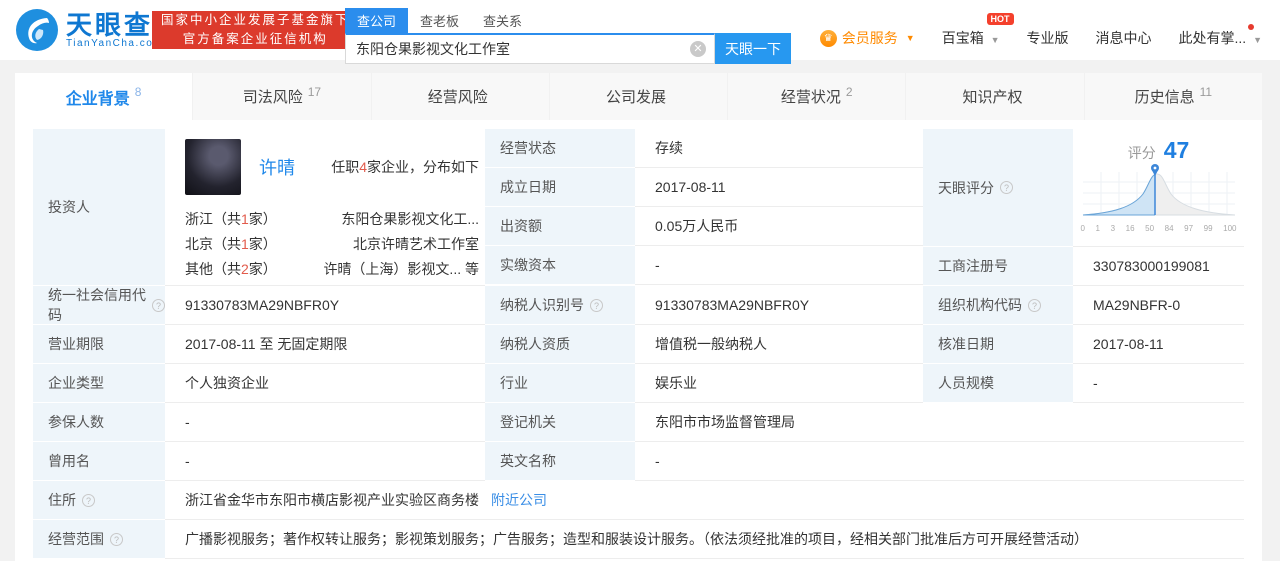  I want to click on field-label-registration-authority: 登记机关, so click(560, 422).